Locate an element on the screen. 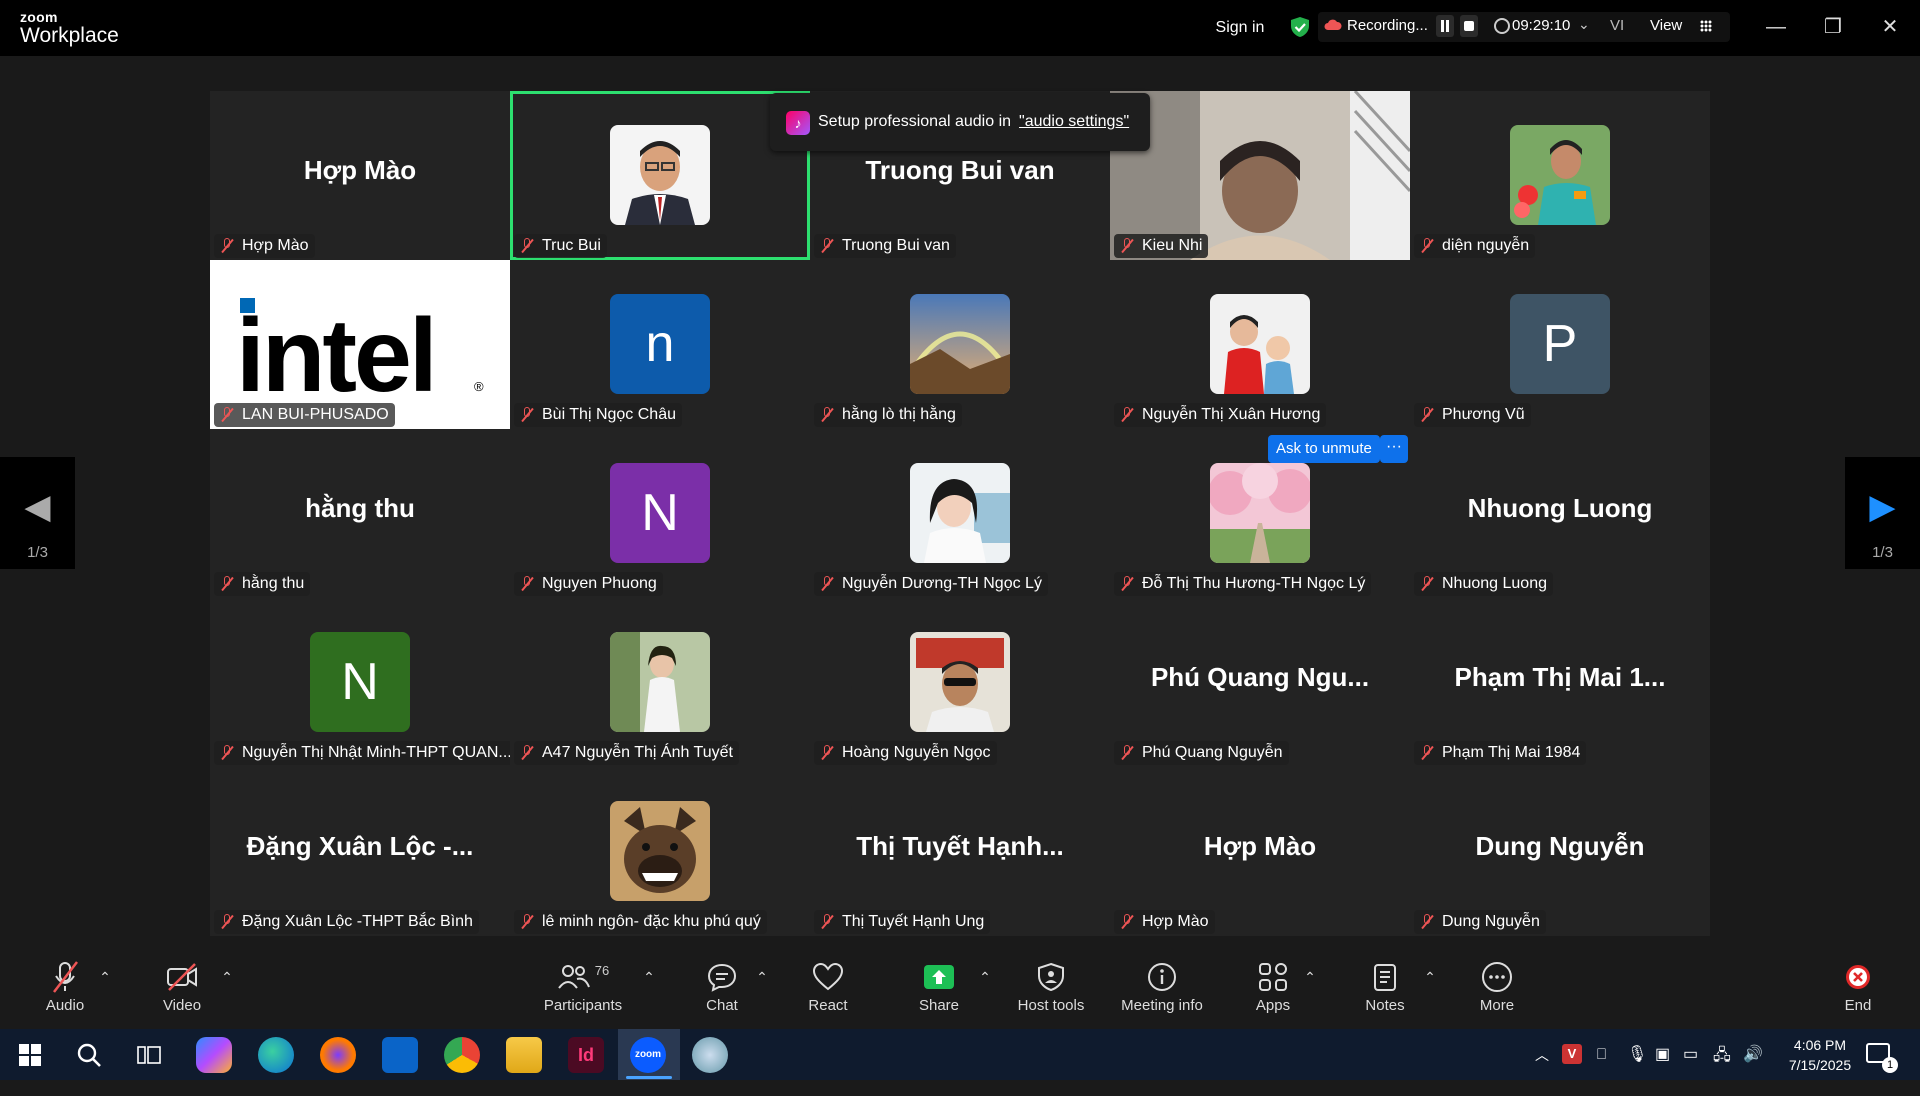 The height and width of the screenshot is (1096, 1920). camera-tray-icon: ⎕ is located at coordinates (1601, 1054).